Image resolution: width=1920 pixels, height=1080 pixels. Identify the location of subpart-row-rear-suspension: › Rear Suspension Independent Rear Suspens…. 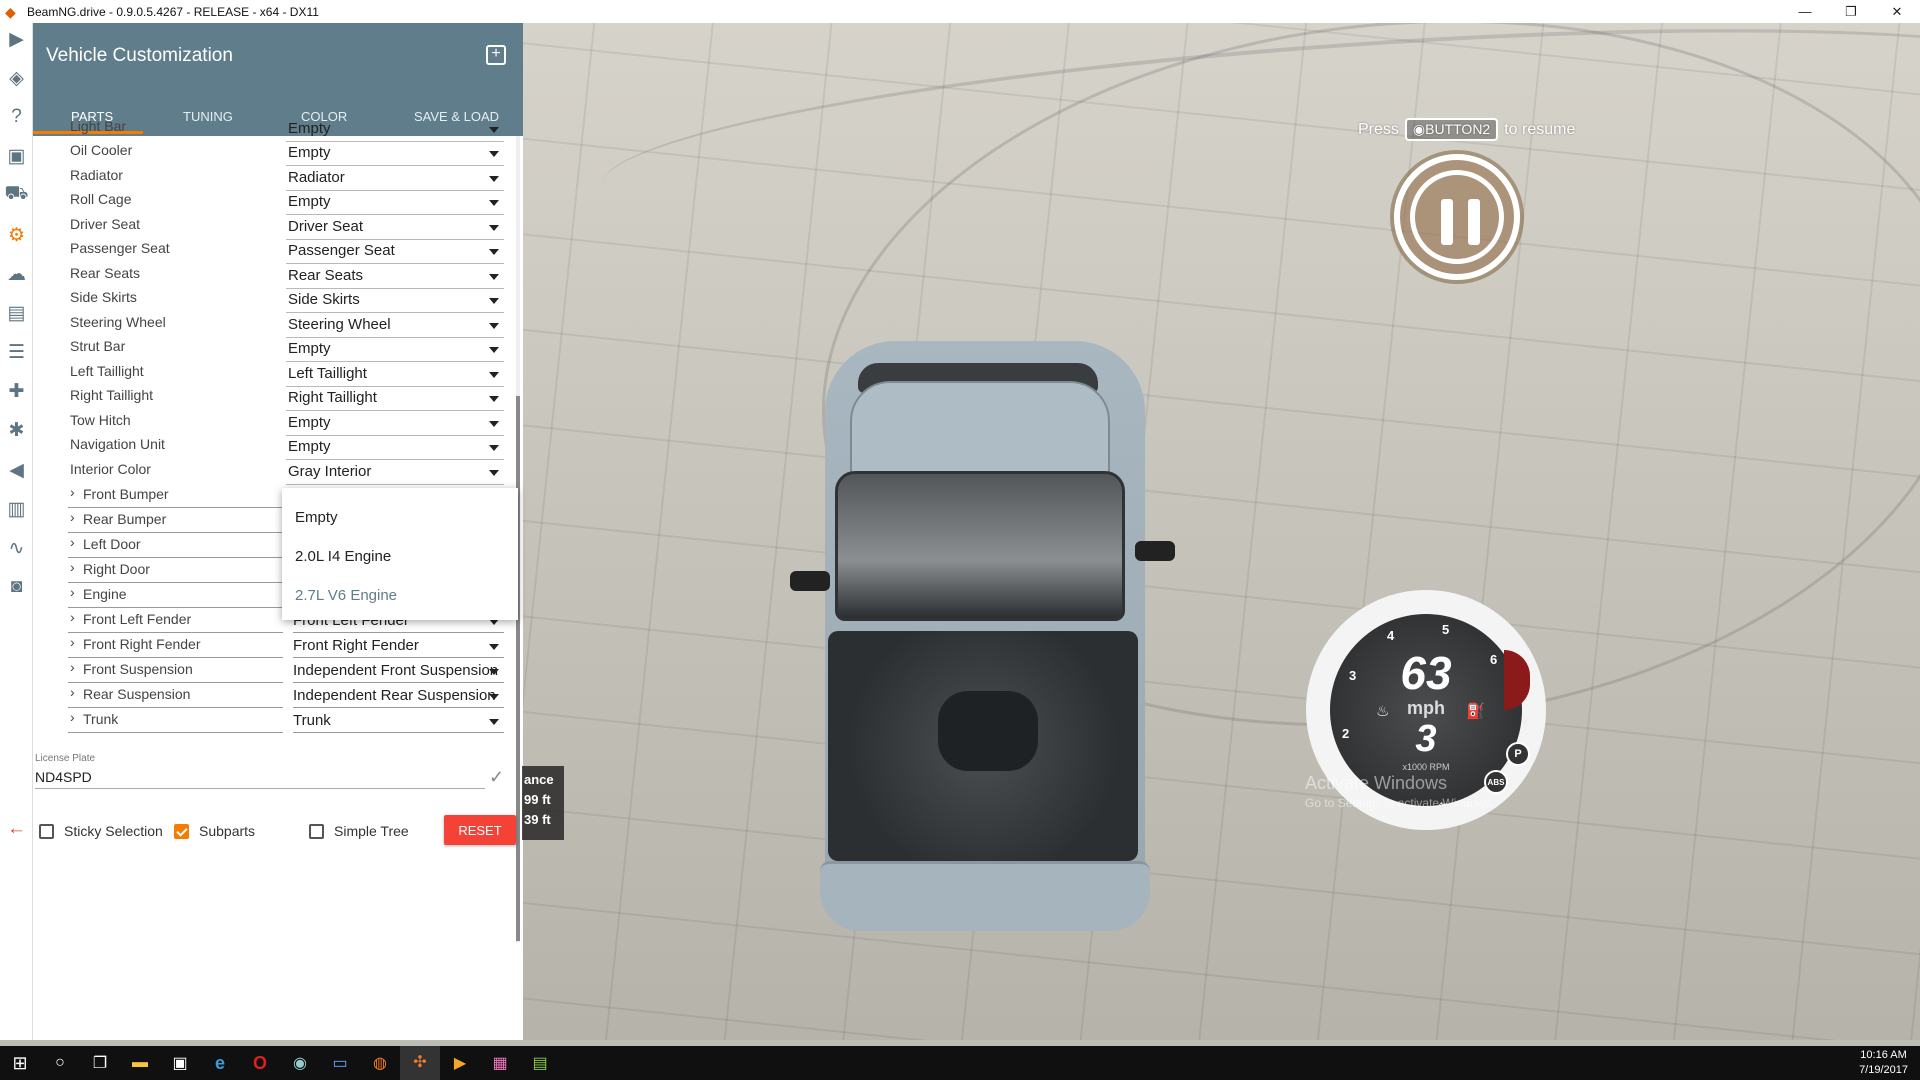
(268, 695).